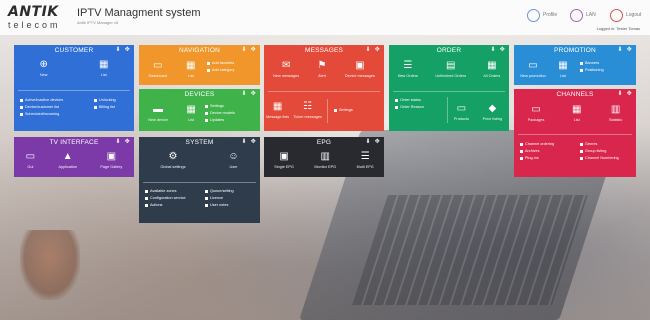 This screenshot has height=320, width=650. What do you see at coordinates (491, 69) in the screenshot?
I see `order-all-button: ▦ All Orders` at bounding box center [491, 69].